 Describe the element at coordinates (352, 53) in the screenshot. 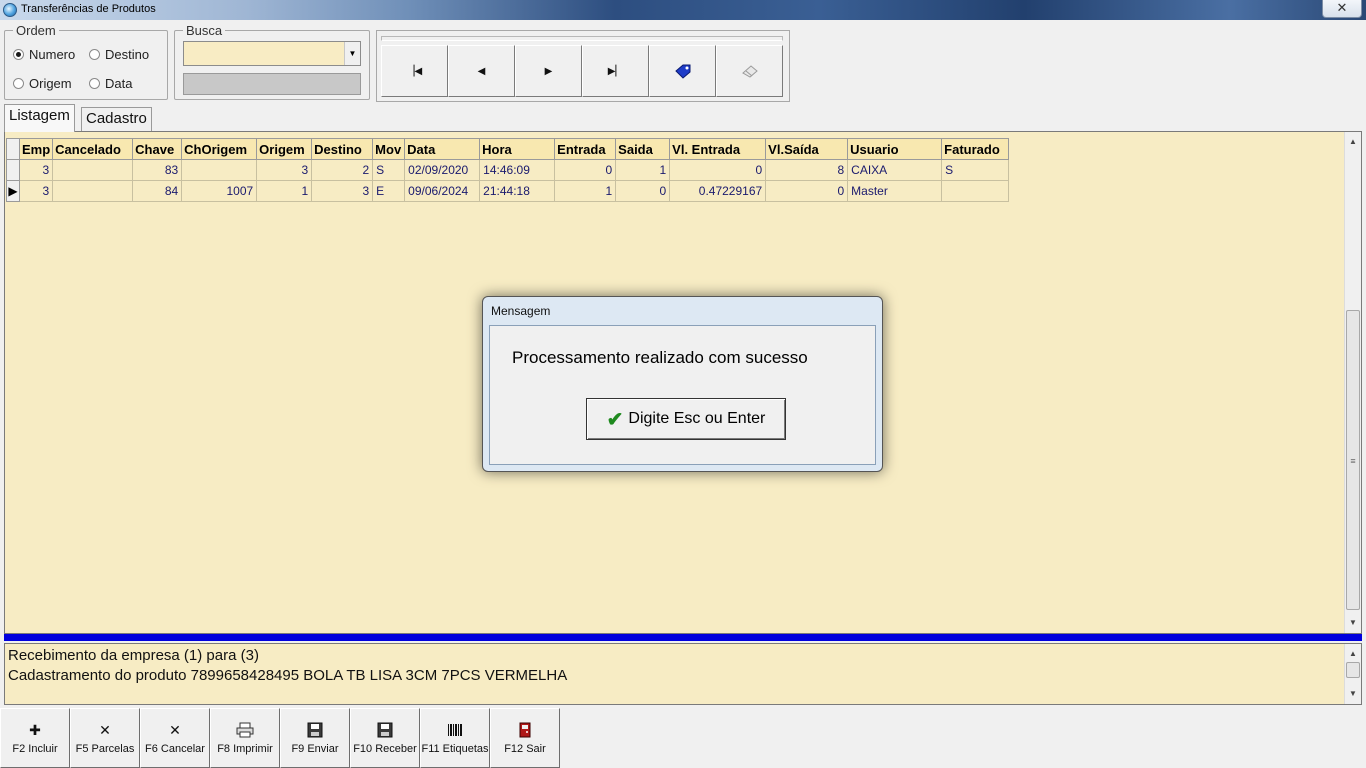

I see `chevron-down-icon: ▼` at that location.